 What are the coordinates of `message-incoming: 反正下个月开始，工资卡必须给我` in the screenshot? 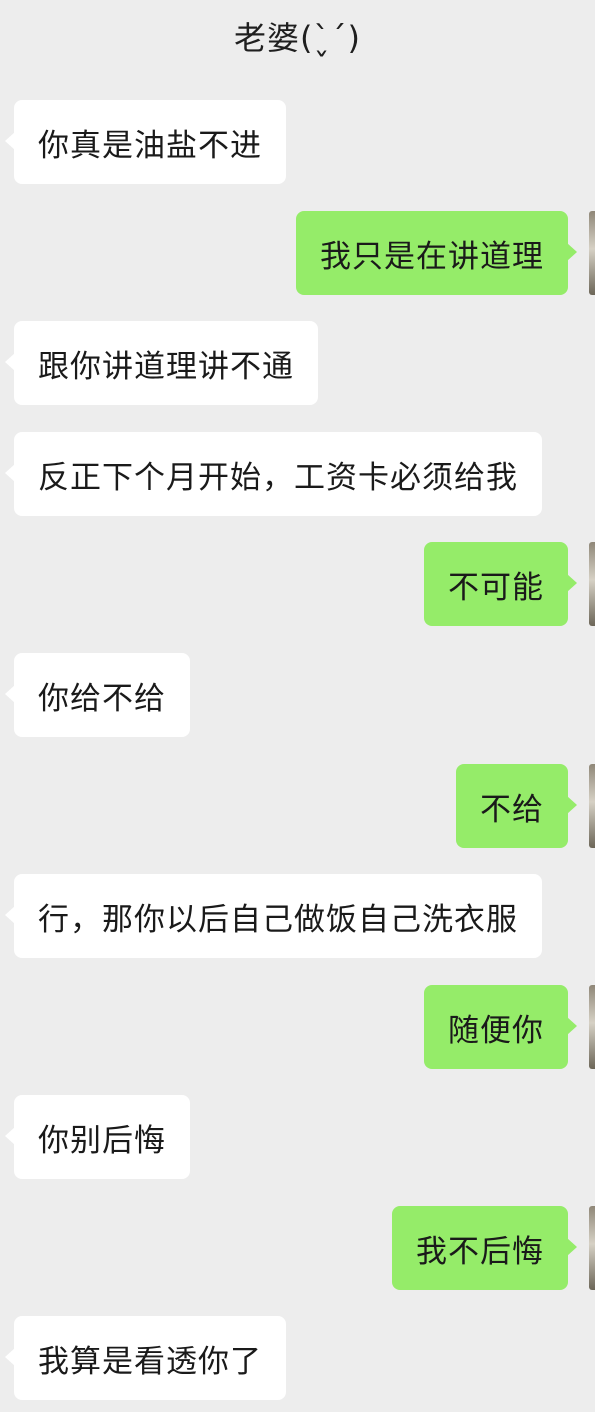 It's located at (273, 474).